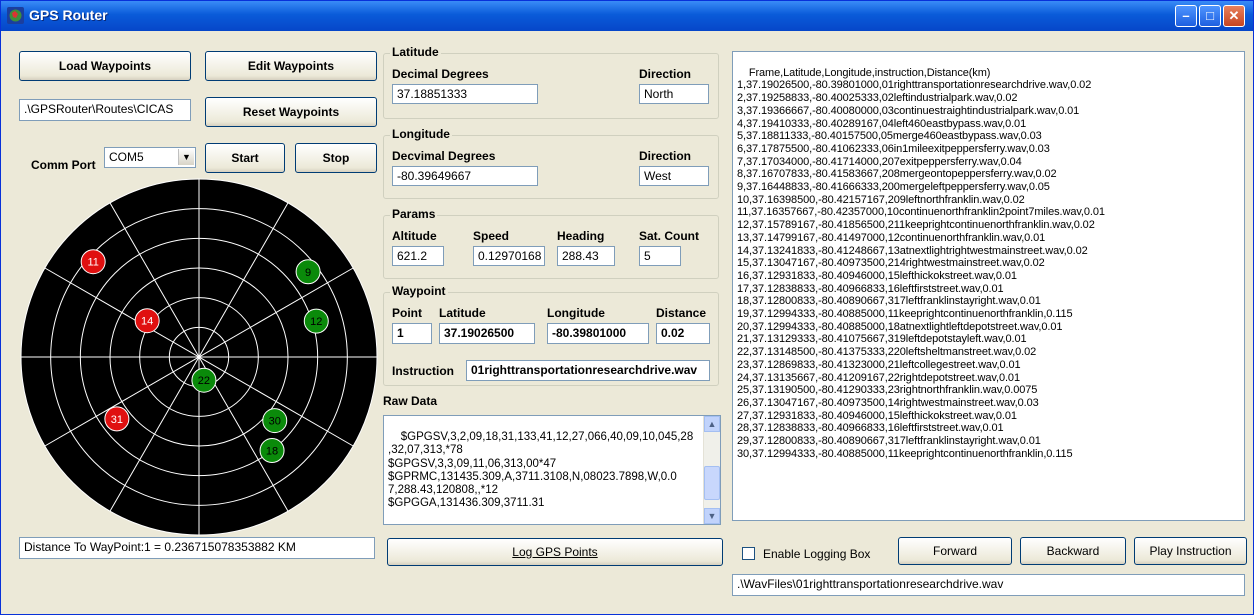  What do you see at coordinates (1190, 551) in the screenshot?
I see `play-instruction-button: Play Instruction` at bounding box center [1190, 551].